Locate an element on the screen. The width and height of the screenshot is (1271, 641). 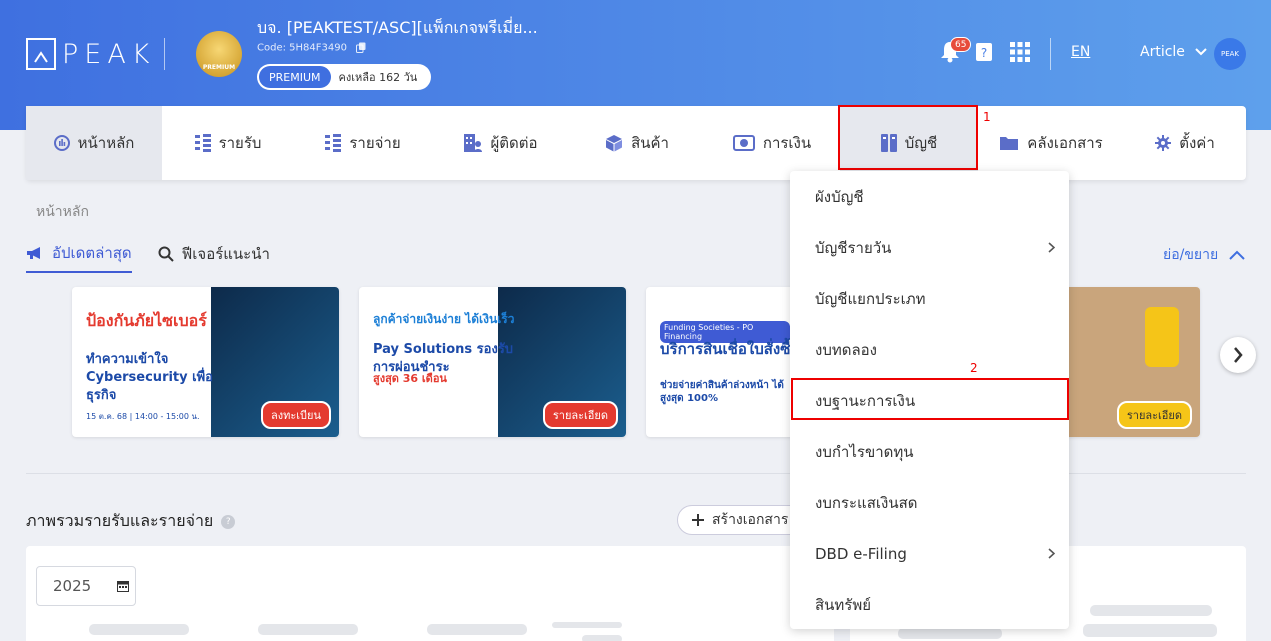
user-menu: Article is located at coordinates (1174, 52).